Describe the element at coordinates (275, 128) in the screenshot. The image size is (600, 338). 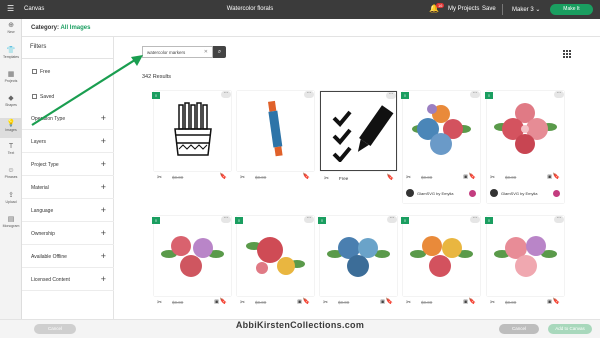
I see `marker-image` at that location.